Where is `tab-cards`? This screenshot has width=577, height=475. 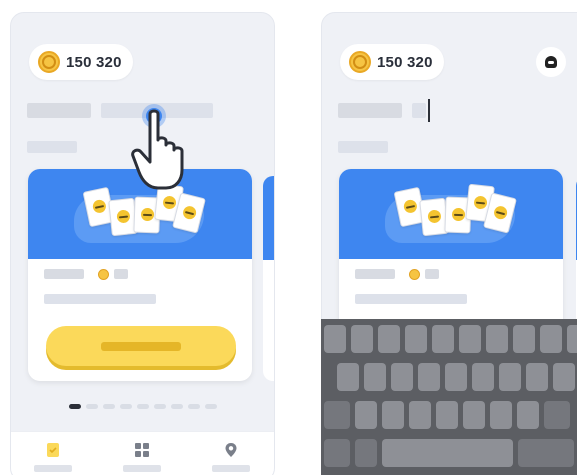 tab-cards is located at coordinates (53, 458).